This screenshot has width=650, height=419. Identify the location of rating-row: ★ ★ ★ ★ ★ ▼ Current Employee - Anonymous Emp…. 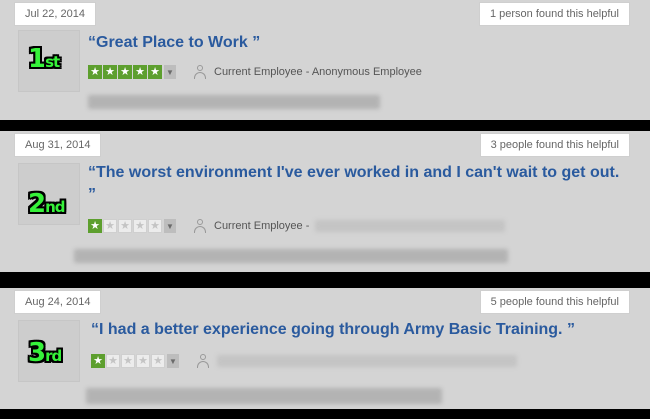
(255, 72).